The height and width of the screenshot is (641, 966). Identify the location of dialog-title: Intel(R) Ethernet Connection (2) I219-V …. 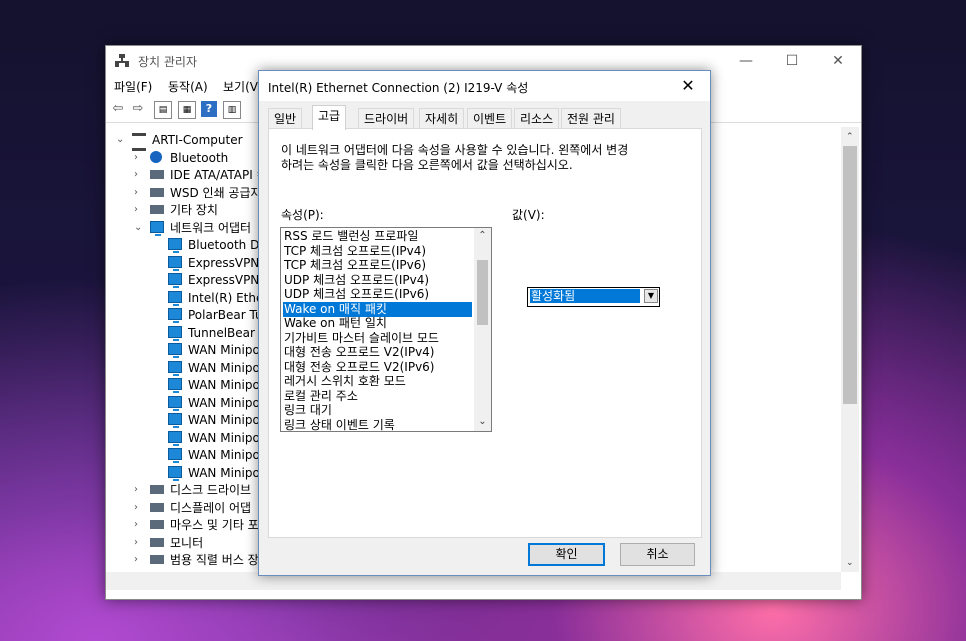
(398, 88).